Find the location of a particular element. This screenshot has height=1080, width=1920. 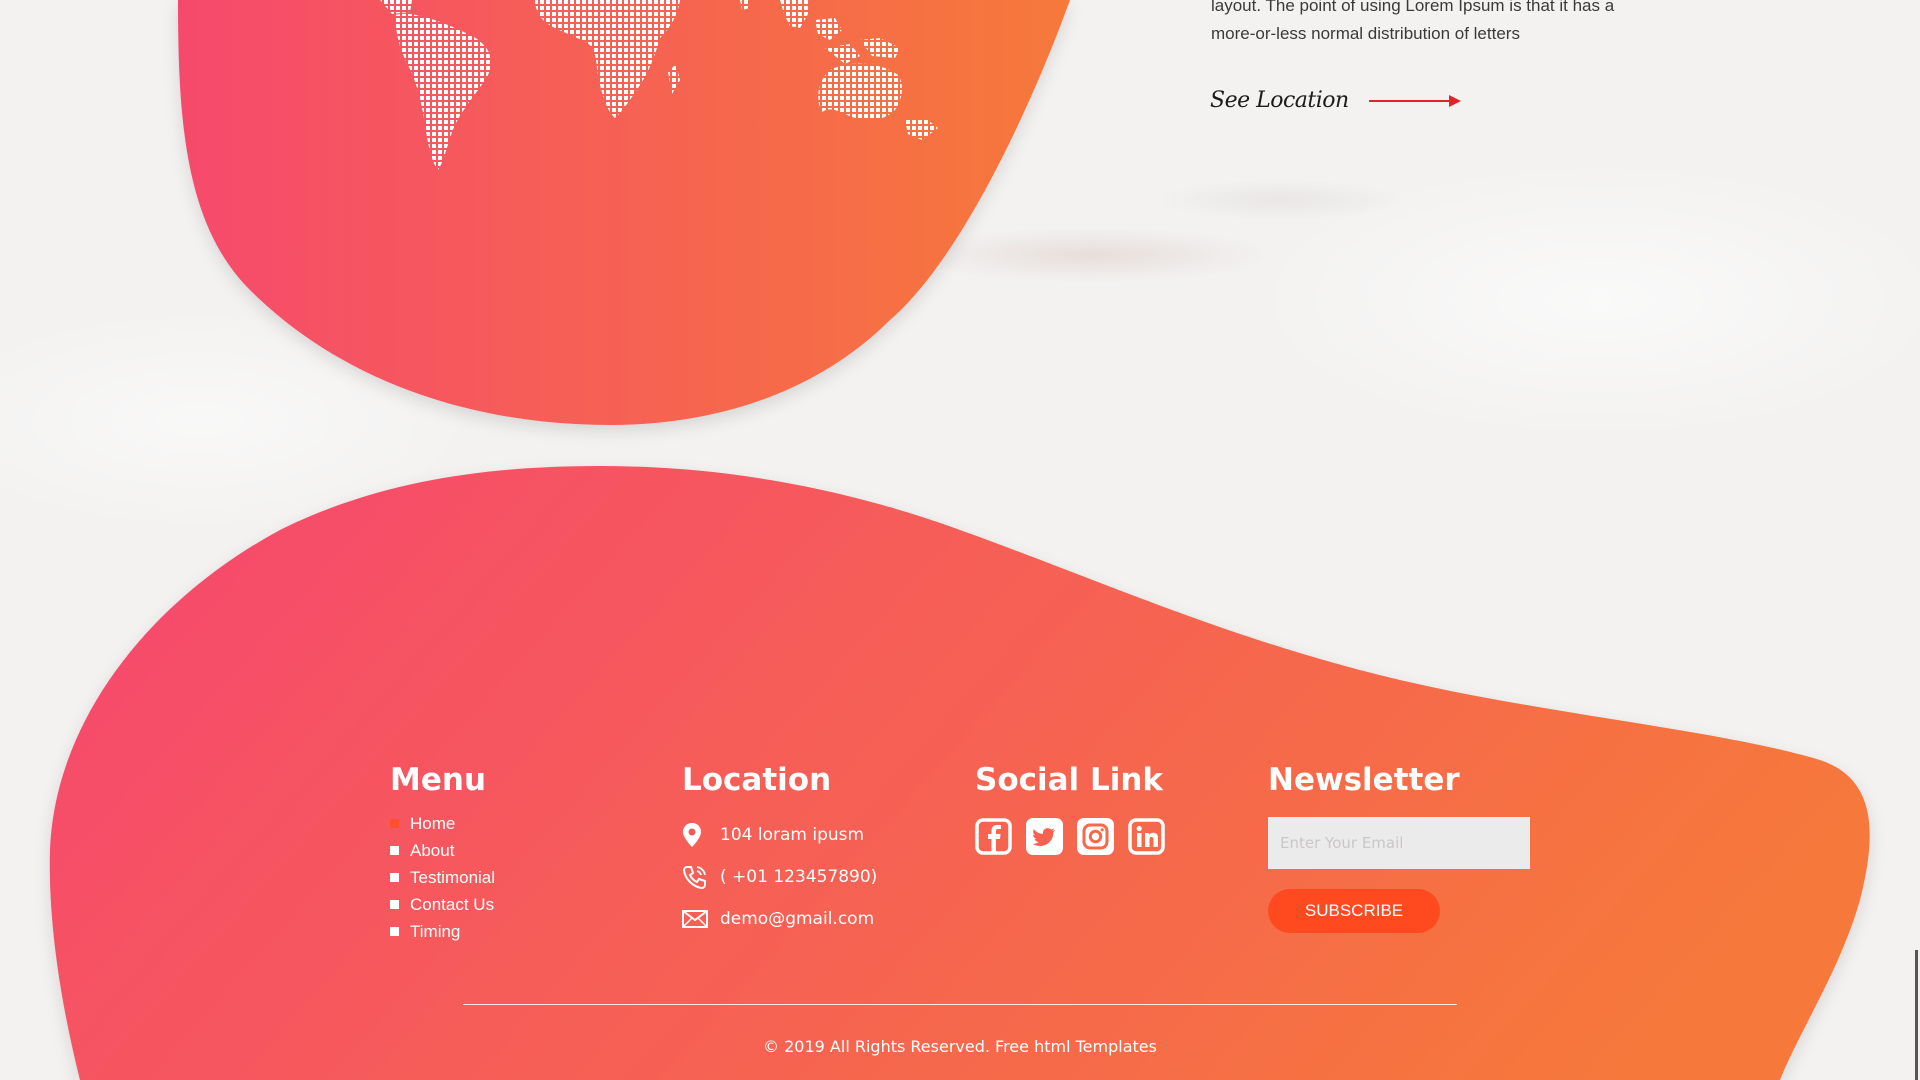

menu-item-about: About is located at coordinates (442, 850).